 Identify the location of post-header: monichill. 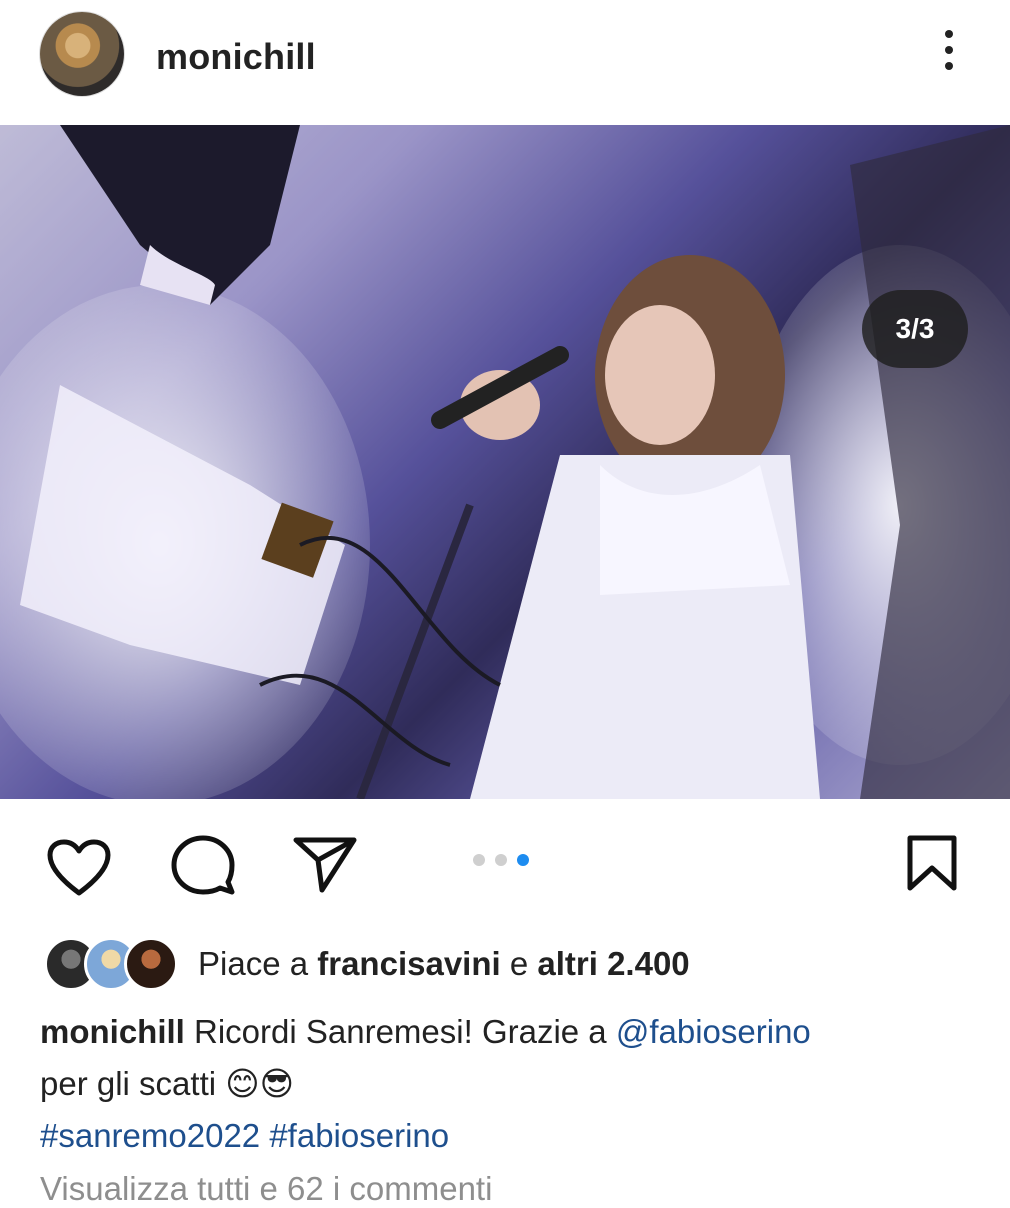
(505, 62).